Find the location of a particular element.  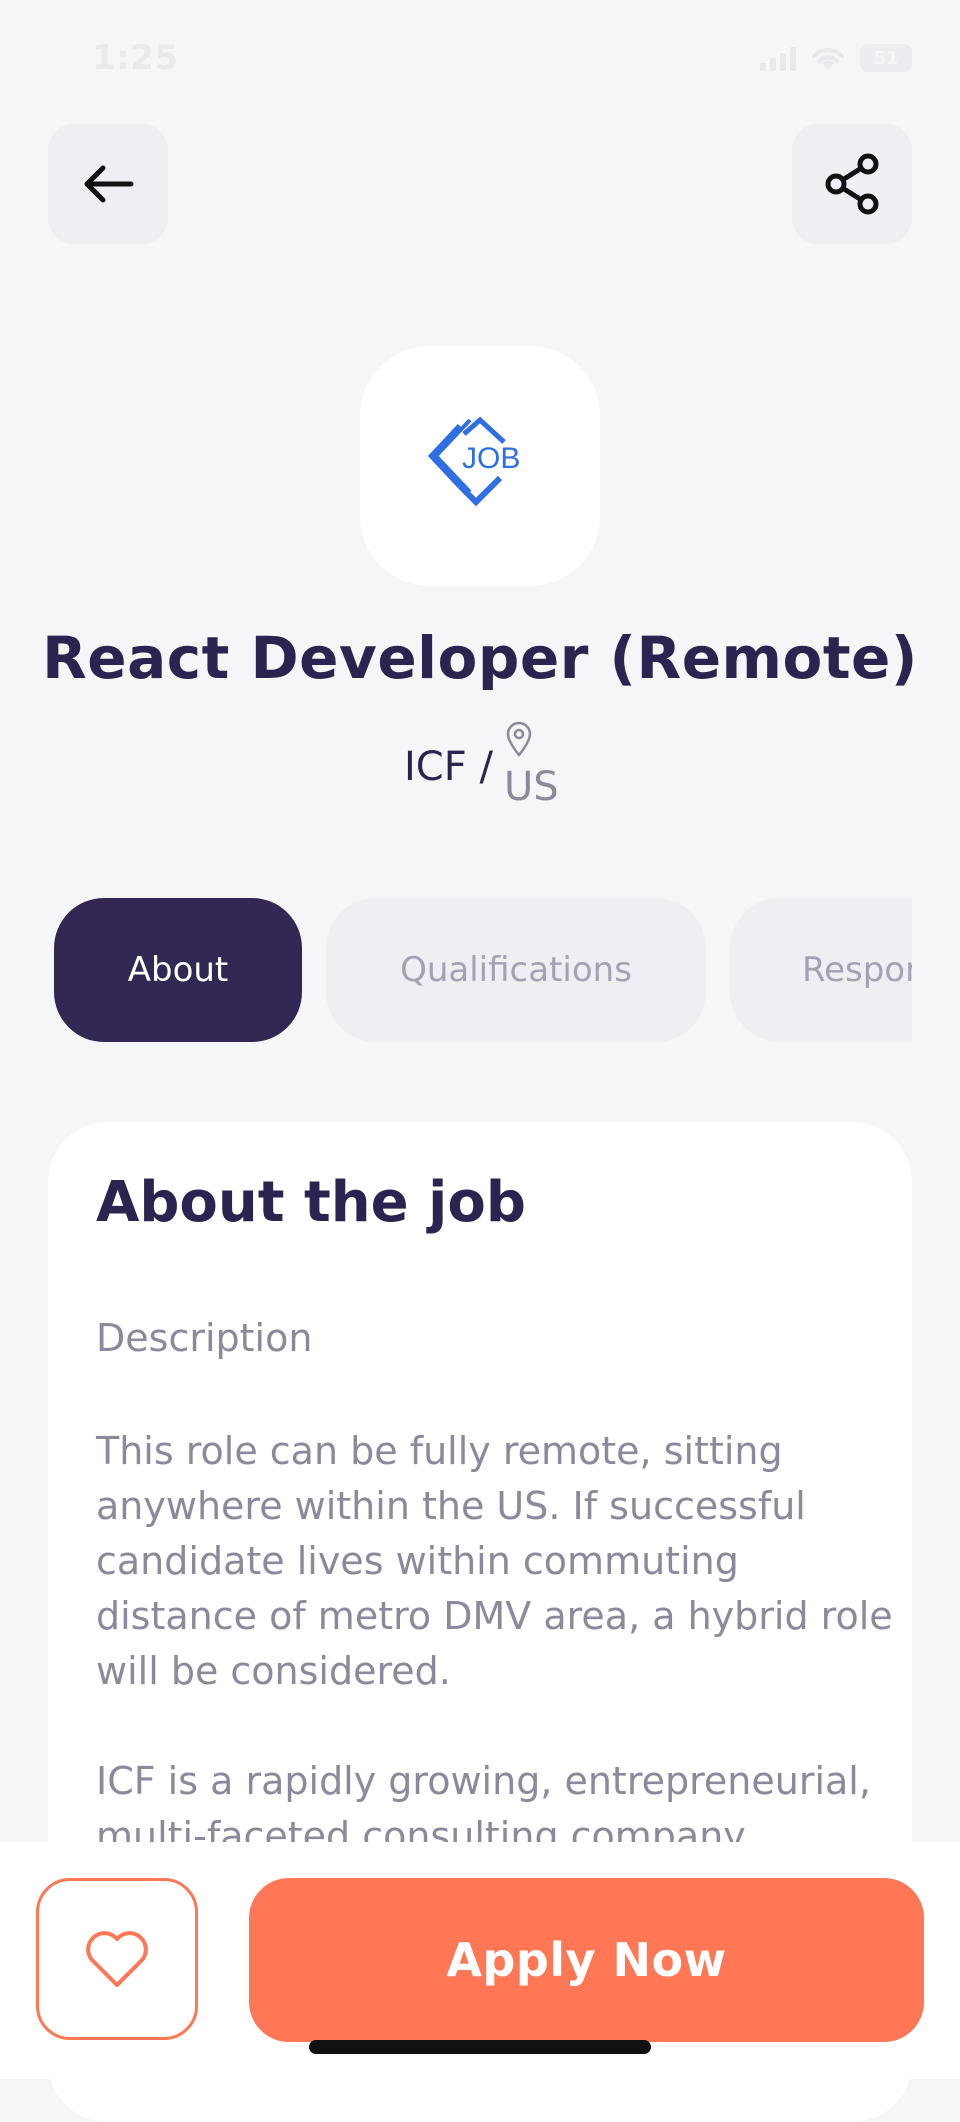

company-logo-mark: JOB is located at coordinates (473, 461).